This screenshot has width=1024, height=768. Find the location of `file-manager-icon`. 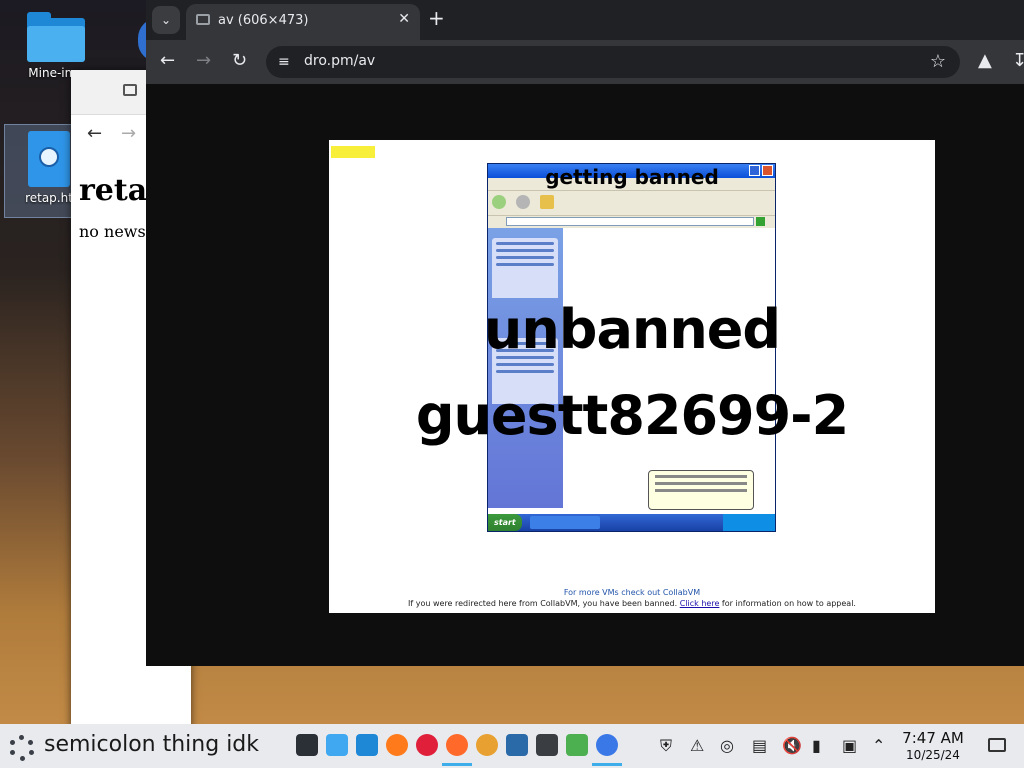

file-manager-icon is located at coordinates (367, 745).